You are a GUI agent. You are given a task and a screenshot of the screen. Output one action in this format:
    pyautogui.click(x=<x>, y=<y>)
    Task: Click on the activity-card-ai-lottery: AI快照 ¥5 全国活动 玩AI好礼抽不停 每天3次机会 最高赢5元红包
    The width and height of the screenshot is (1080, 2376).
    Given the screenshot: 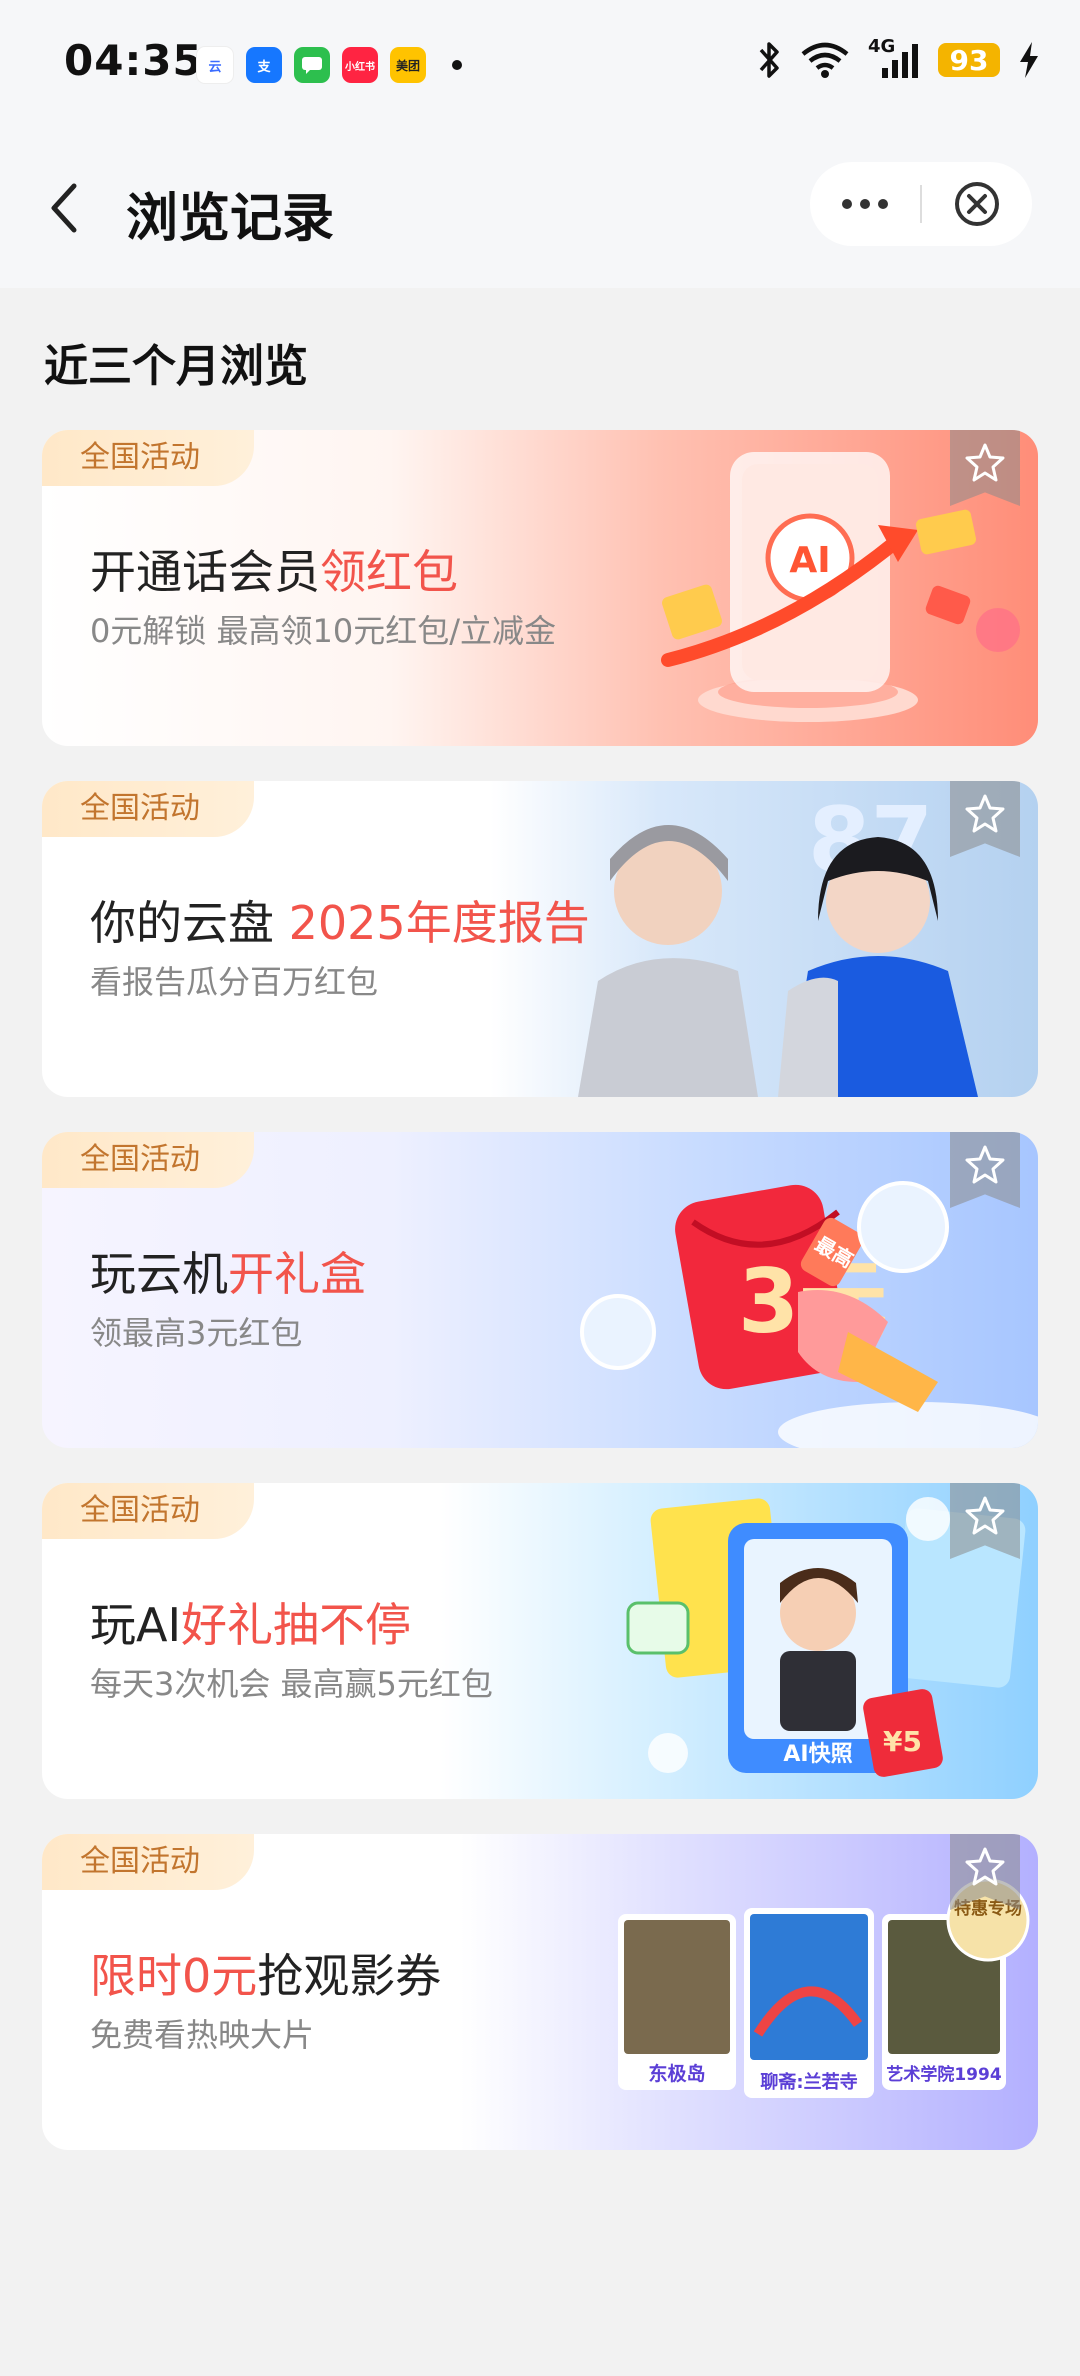 What is the action you would take?
    pyautogui.click(x=540, y=1641)
    